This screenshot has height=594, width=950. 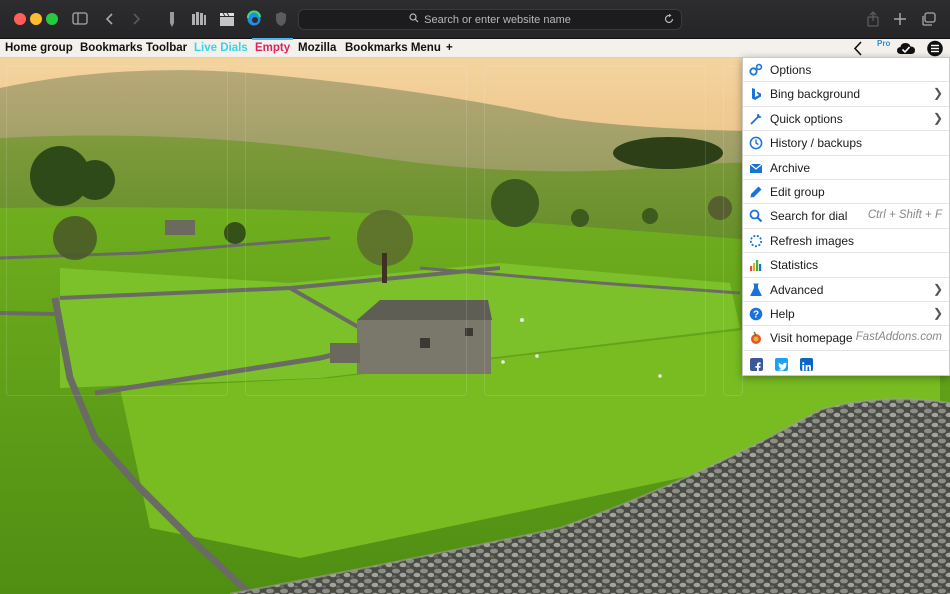 What do you see at coordinates (846, 364) in the screenshot?
I see `social-links` at bounding box center [846, 364].